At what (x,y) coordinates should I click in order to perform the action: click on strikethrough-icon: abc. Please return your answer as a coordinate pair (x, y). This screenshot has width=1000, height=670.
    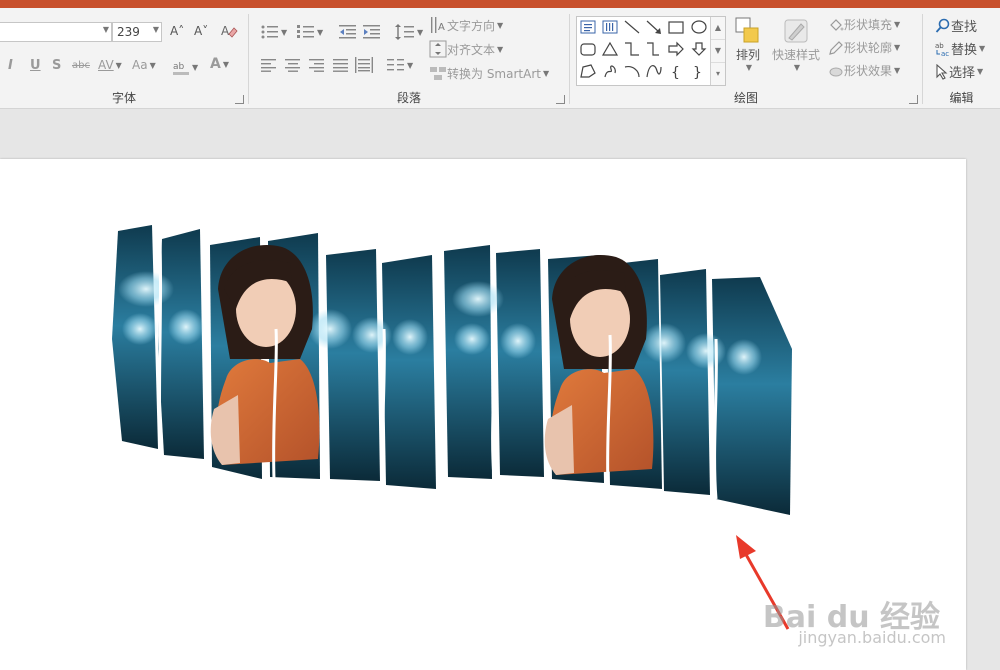
    Looking at the image, I should click on (81, 65).